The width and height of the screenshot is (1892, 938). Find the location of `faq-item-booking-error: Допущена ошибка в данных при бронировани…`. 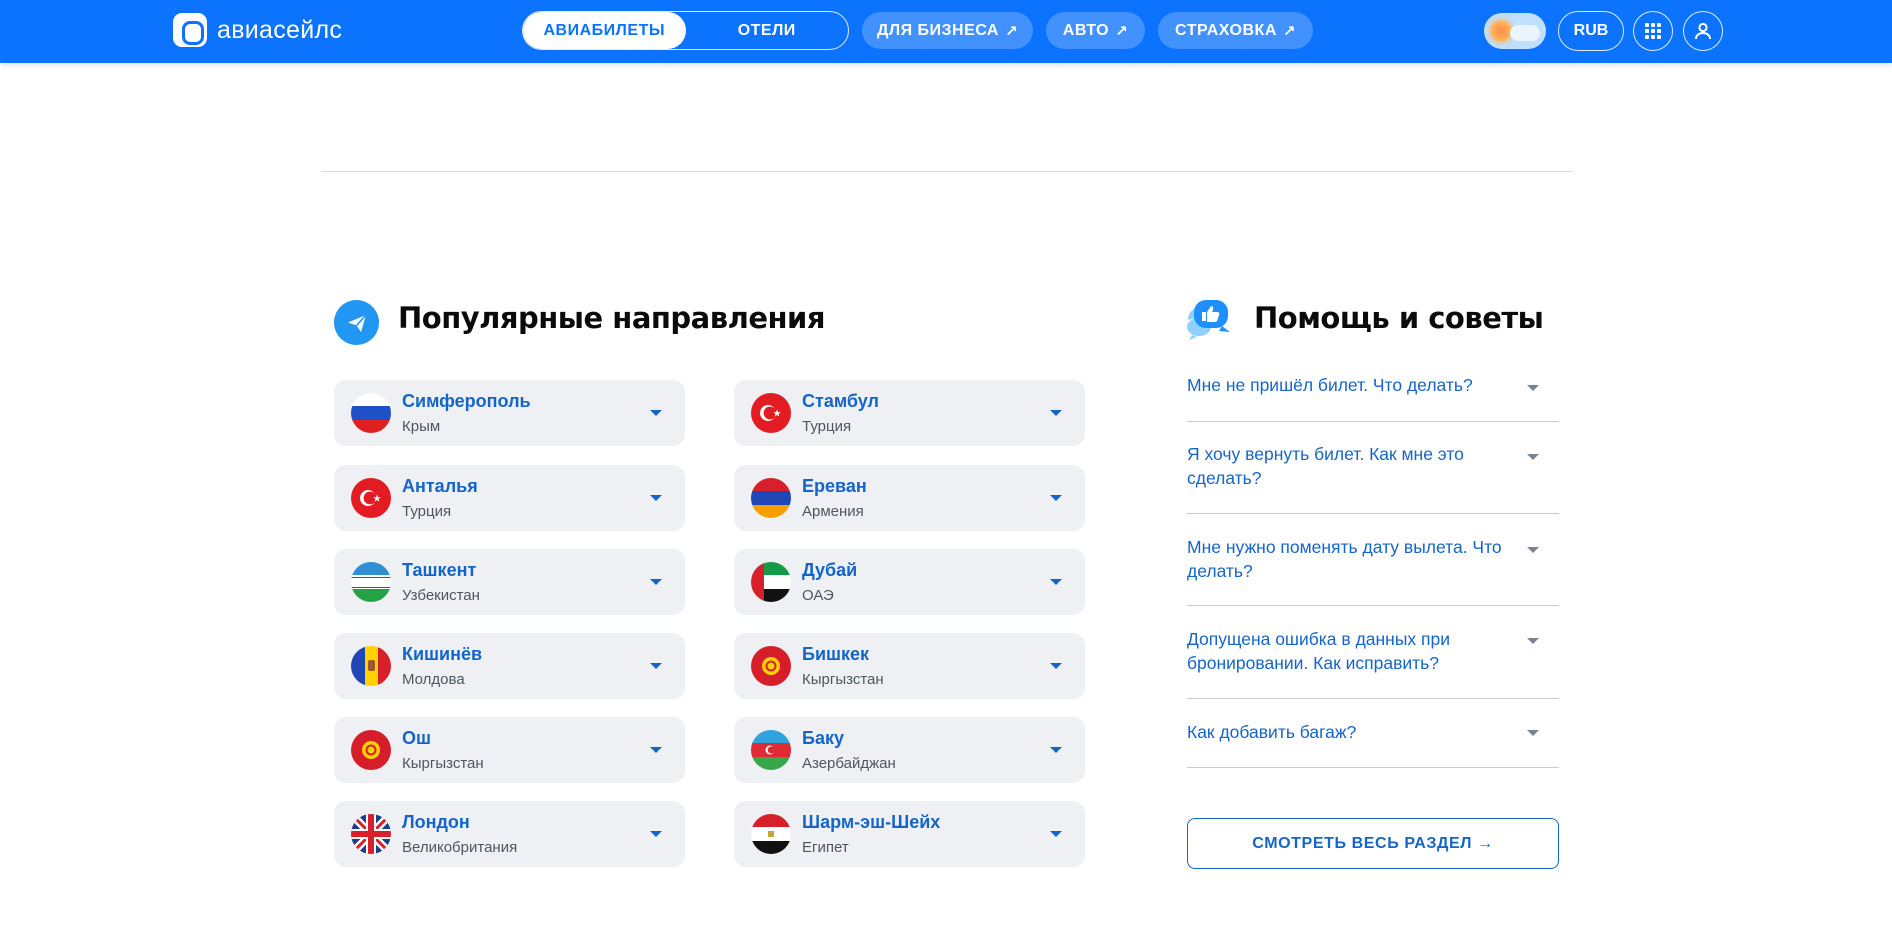

faq-item-booking-error: Допущена ошибка в данных при бронировани… is located at coordinates (1373, 652).